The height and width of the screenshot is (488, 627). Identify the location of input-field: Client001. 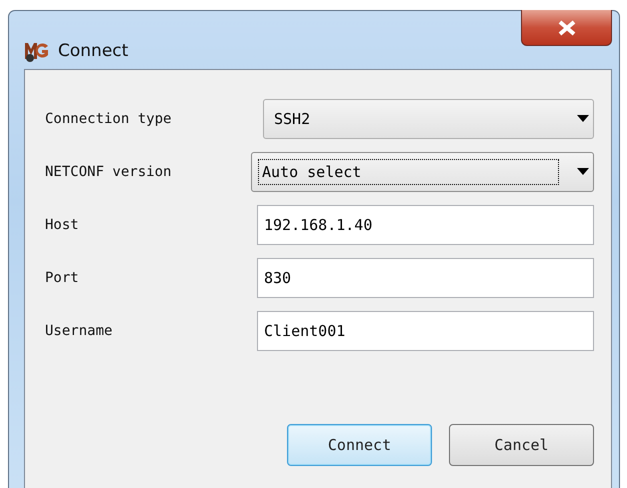
(425, 330).